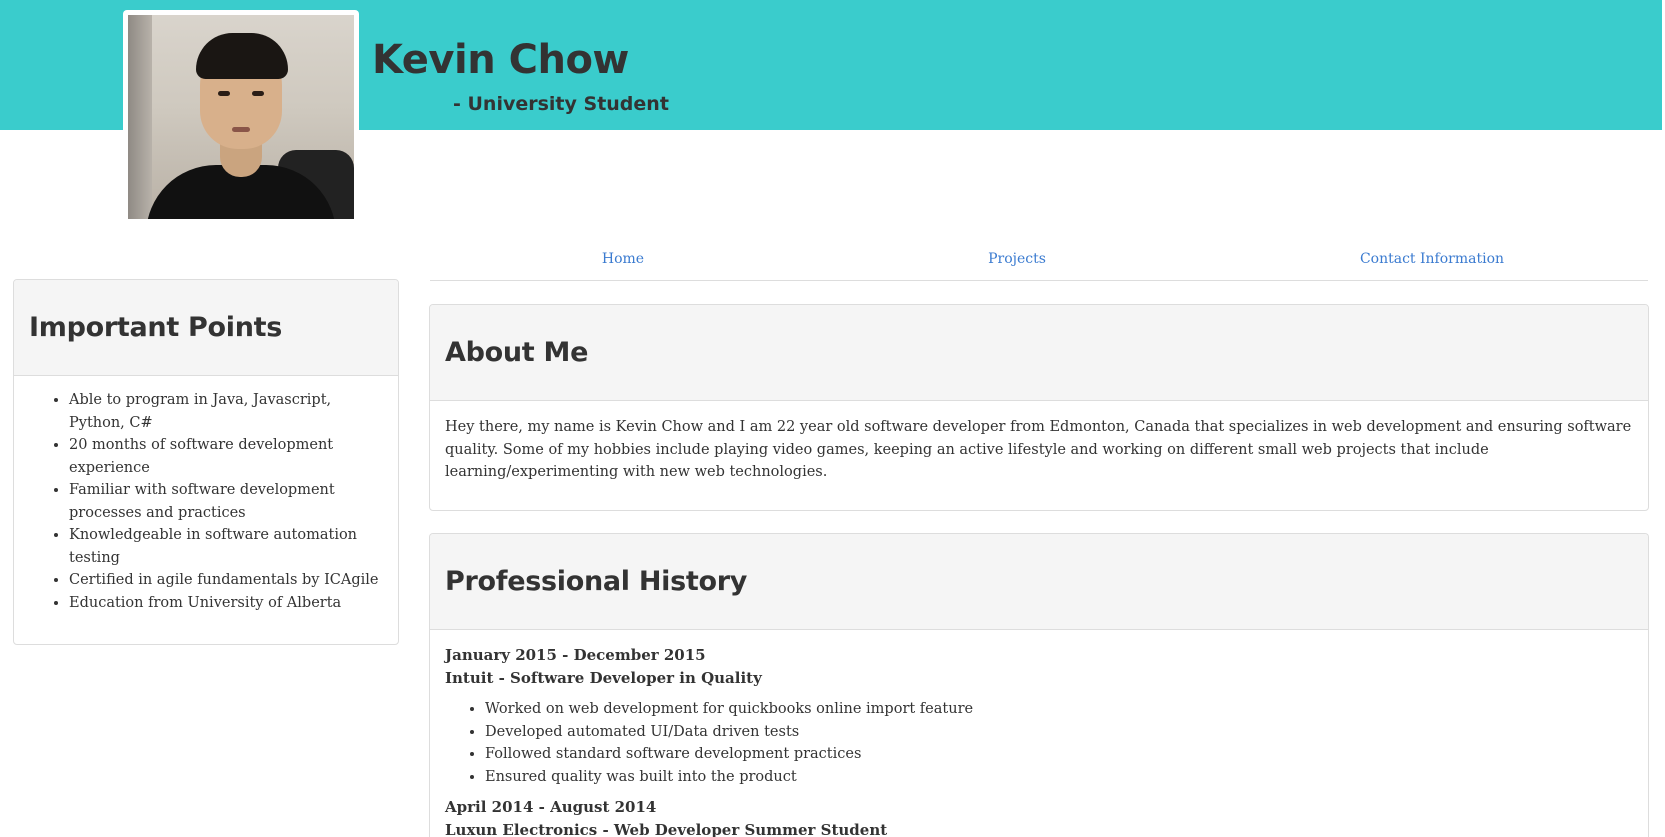 The height and width of the screenshot is (837, 1665). What do you see at coordinates (517, 352) in the screenshot?
I see `about-me-title: About Me` at bounding box center [517, 352].